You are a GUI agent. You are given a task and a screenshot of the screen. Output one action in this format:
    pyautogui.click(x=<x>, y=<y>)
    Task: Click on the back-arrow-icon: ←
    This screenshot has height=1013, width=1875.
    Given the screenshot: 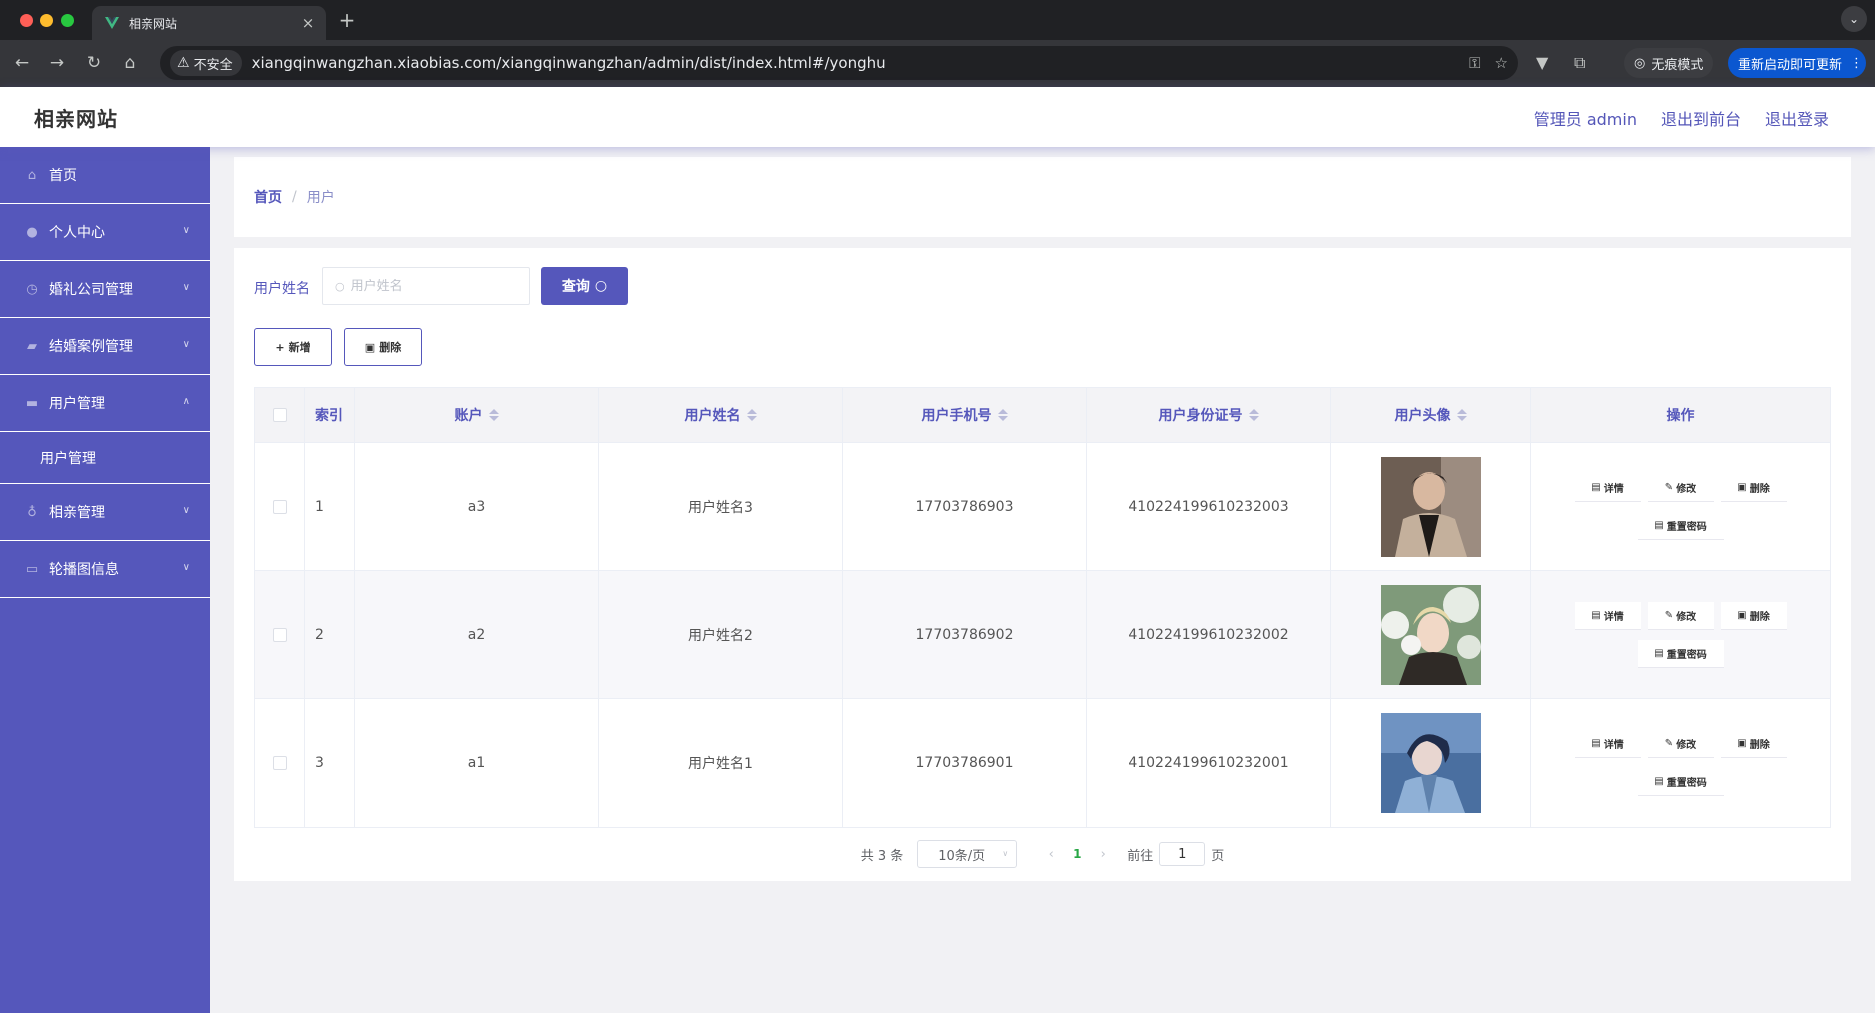 What is the action you would take?
    pyautogui.click(x=22, y=63)
    